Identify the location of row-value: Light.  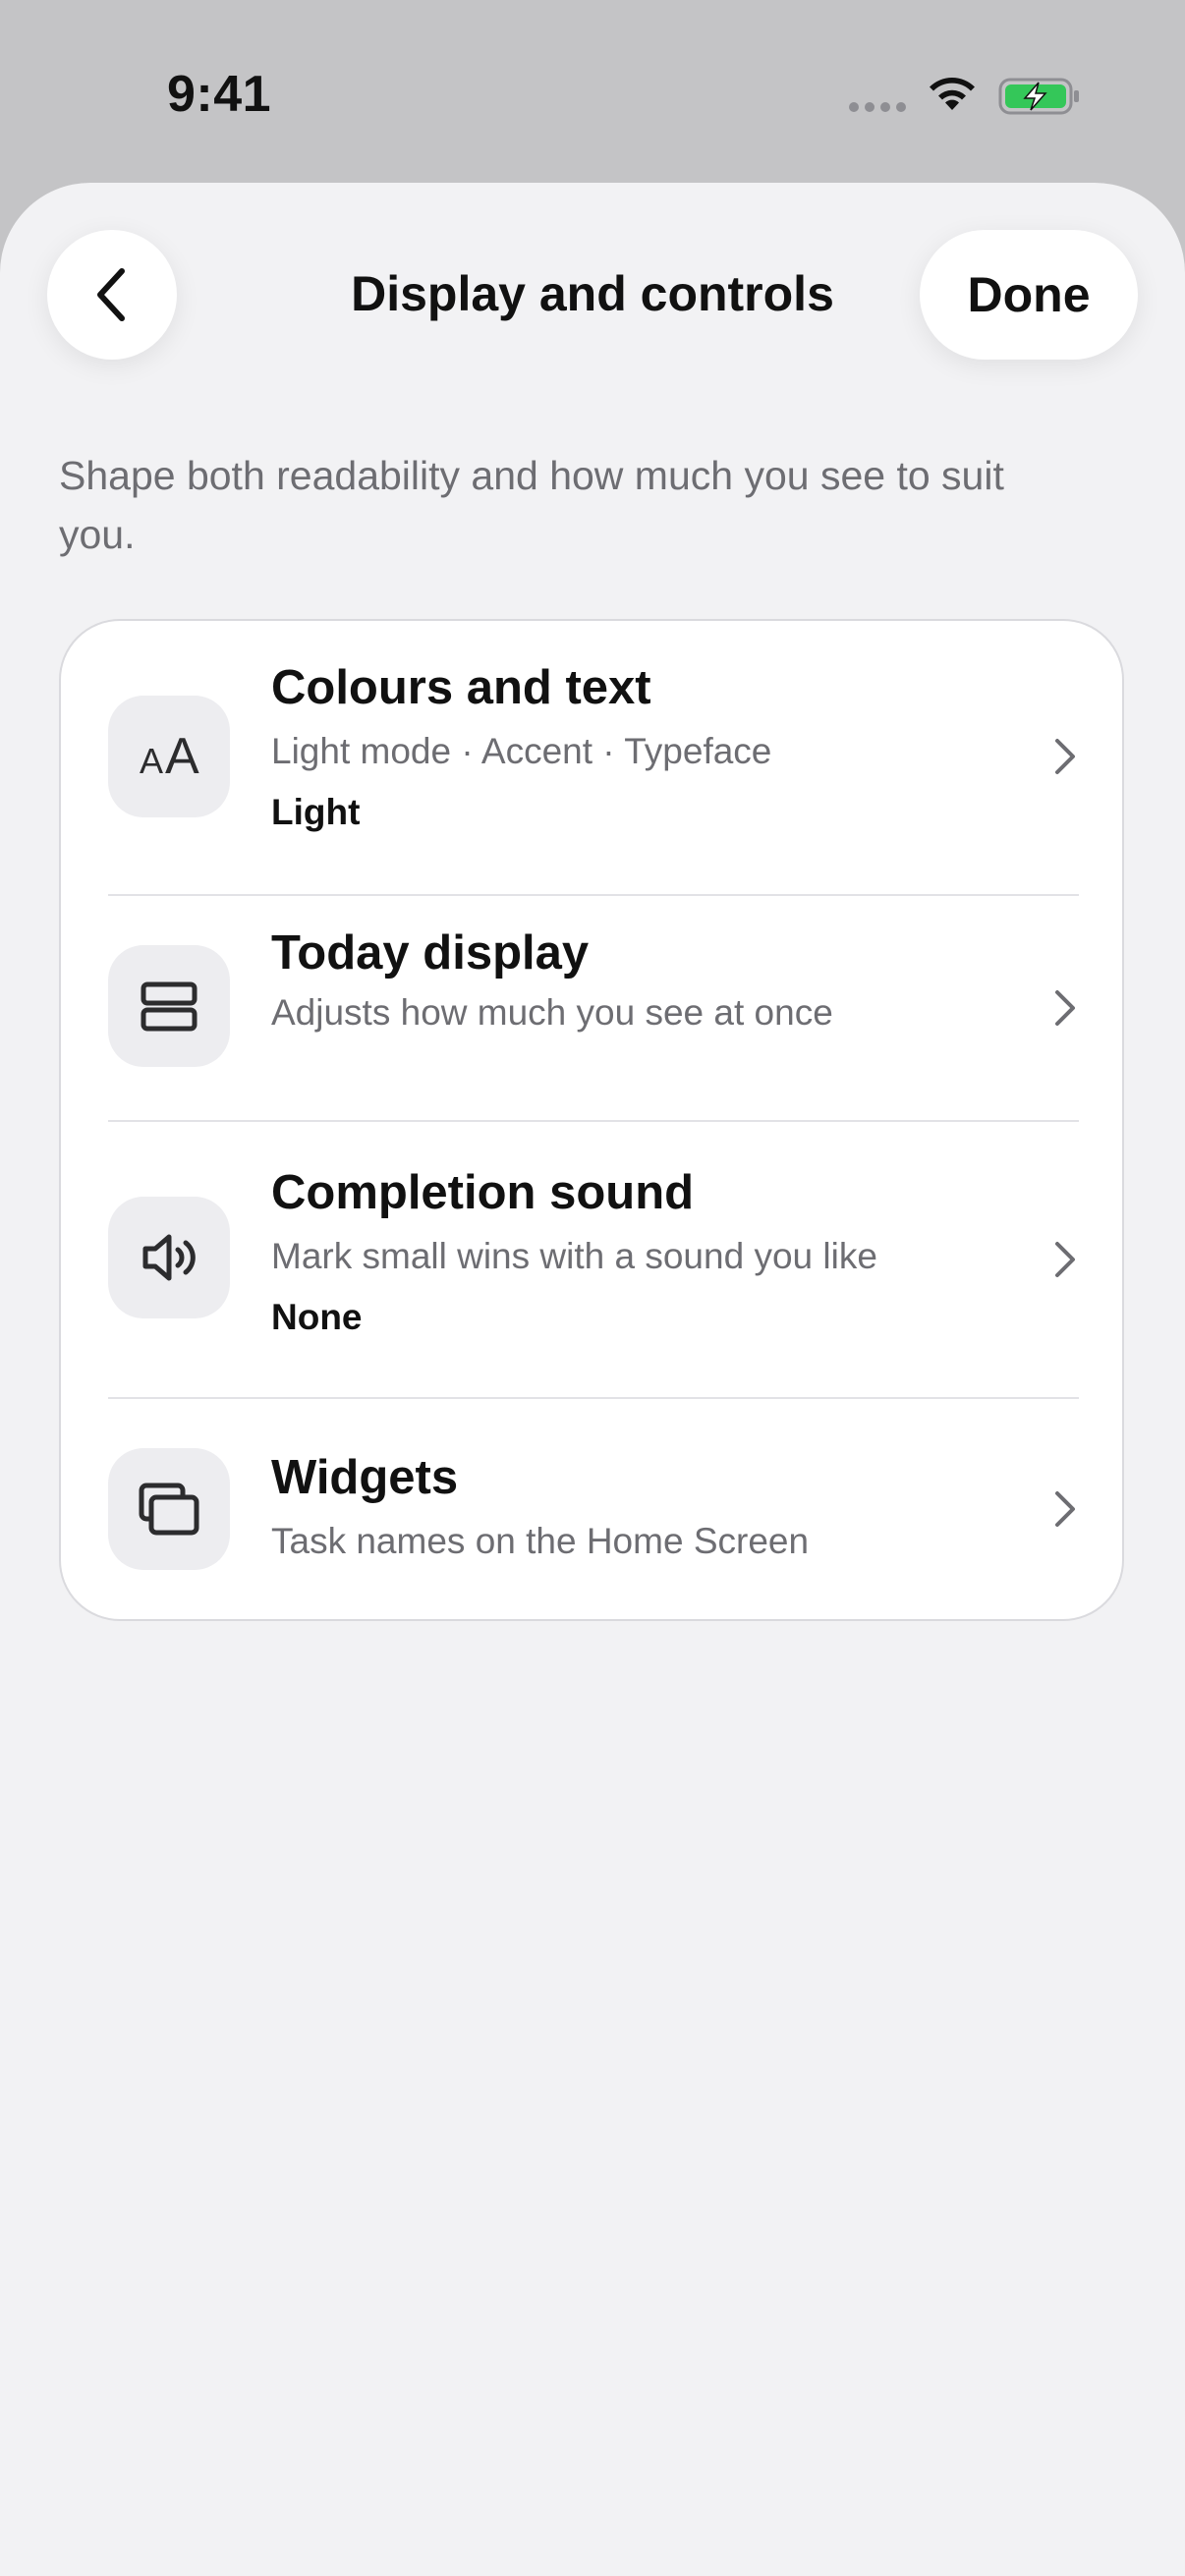
(316, 812).